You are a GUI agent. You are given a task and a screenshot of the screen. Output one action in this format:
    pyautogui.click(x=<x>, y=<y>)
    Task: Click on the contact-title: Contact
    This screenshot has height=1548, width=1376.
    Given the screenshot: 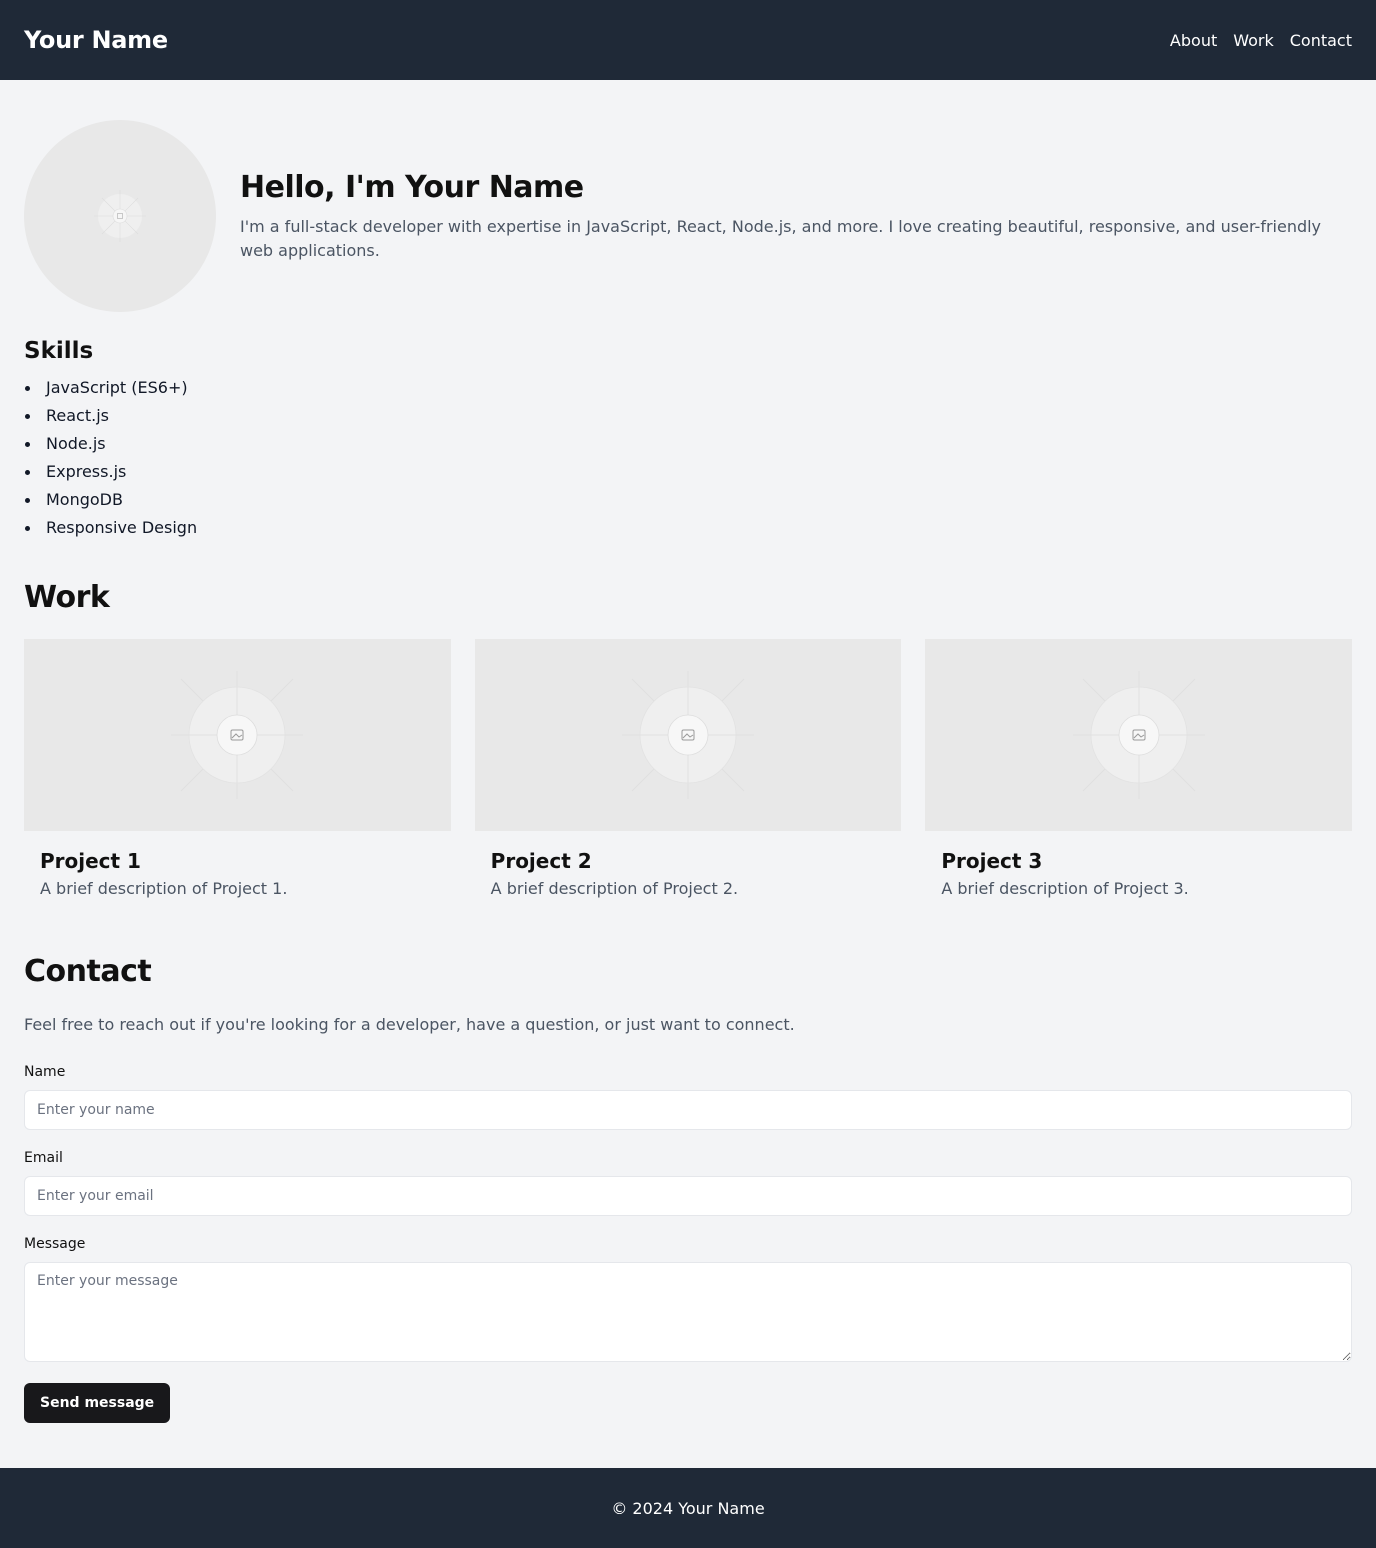 What is the action you would take?
    pyautogui.click(x=88, y=971)
    